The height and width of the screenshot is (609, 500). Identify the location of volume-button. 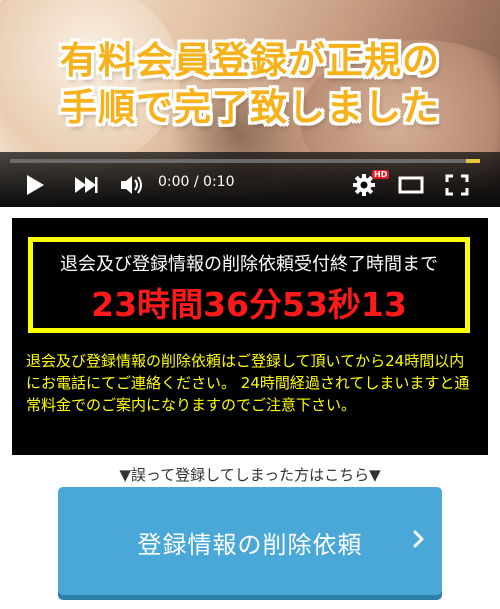
(132, 185).